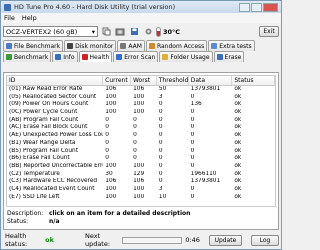  What do you see at coordinates (16, 240) in the screenshot?
I see `health-status-label: Health status:` at bounding box center [16, 240].